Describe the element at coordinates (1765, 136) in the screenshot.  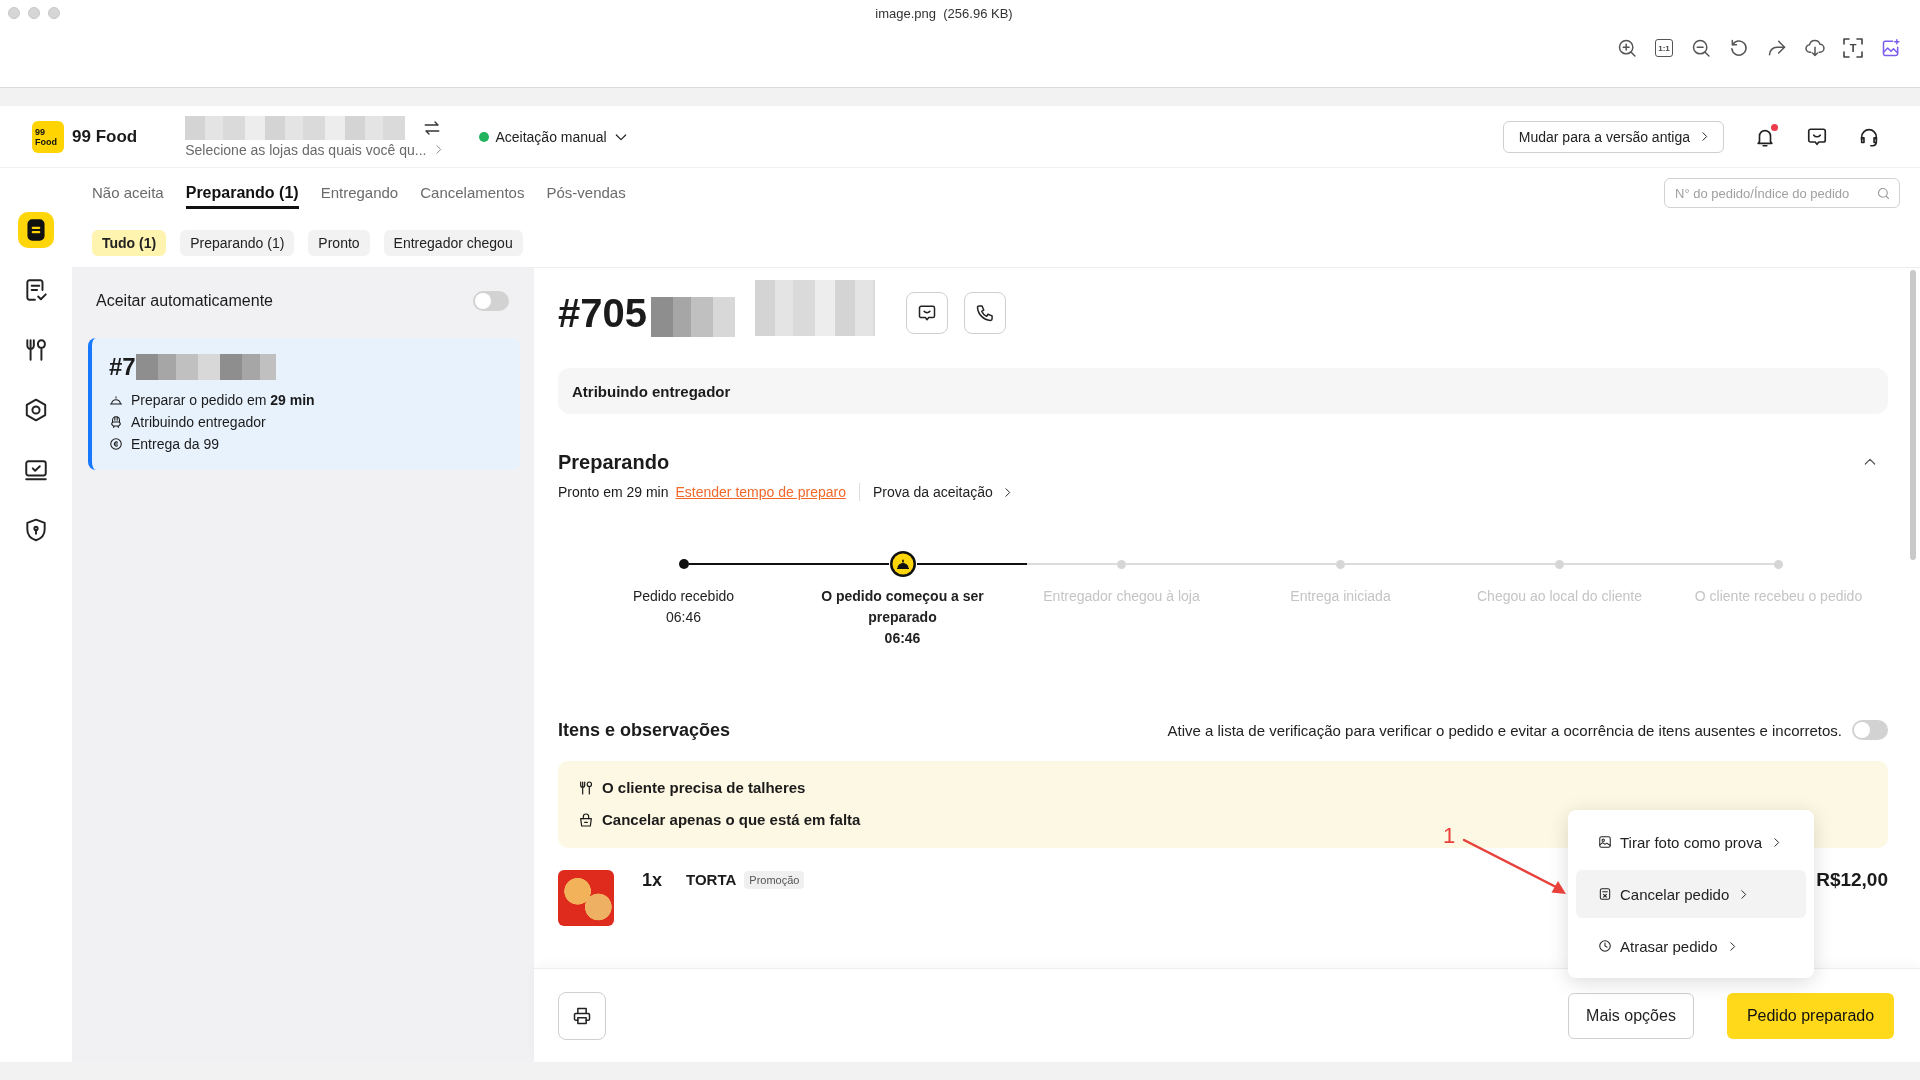
I see `notifications-button` at that location.